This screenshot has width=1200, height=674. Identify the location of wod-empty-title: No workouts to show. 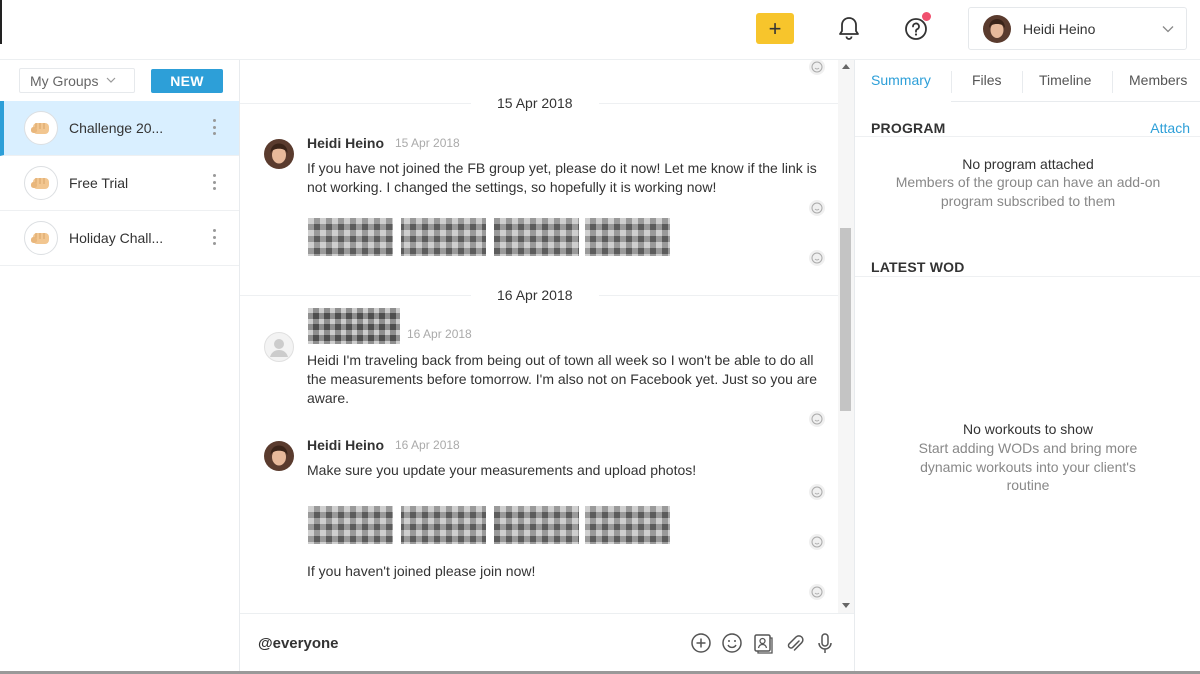
(1028, 429).